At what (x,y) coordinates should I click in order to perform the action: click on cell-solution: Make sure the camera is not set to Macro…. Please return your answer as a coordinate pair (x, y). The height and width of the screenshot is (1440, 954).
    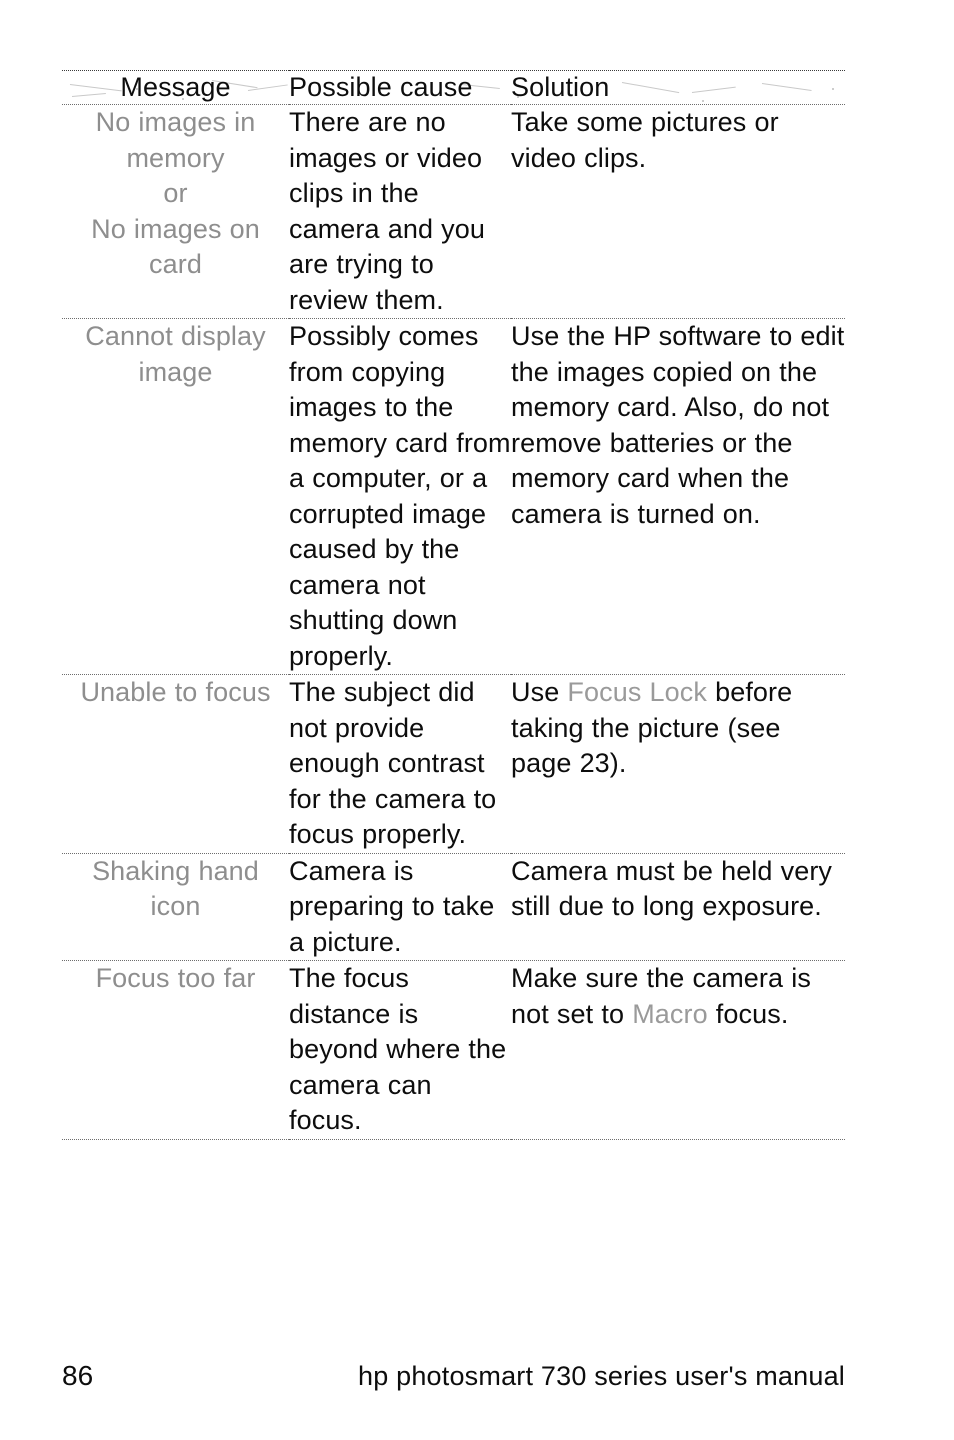
    Looking at the image, I should click on (661, 996).